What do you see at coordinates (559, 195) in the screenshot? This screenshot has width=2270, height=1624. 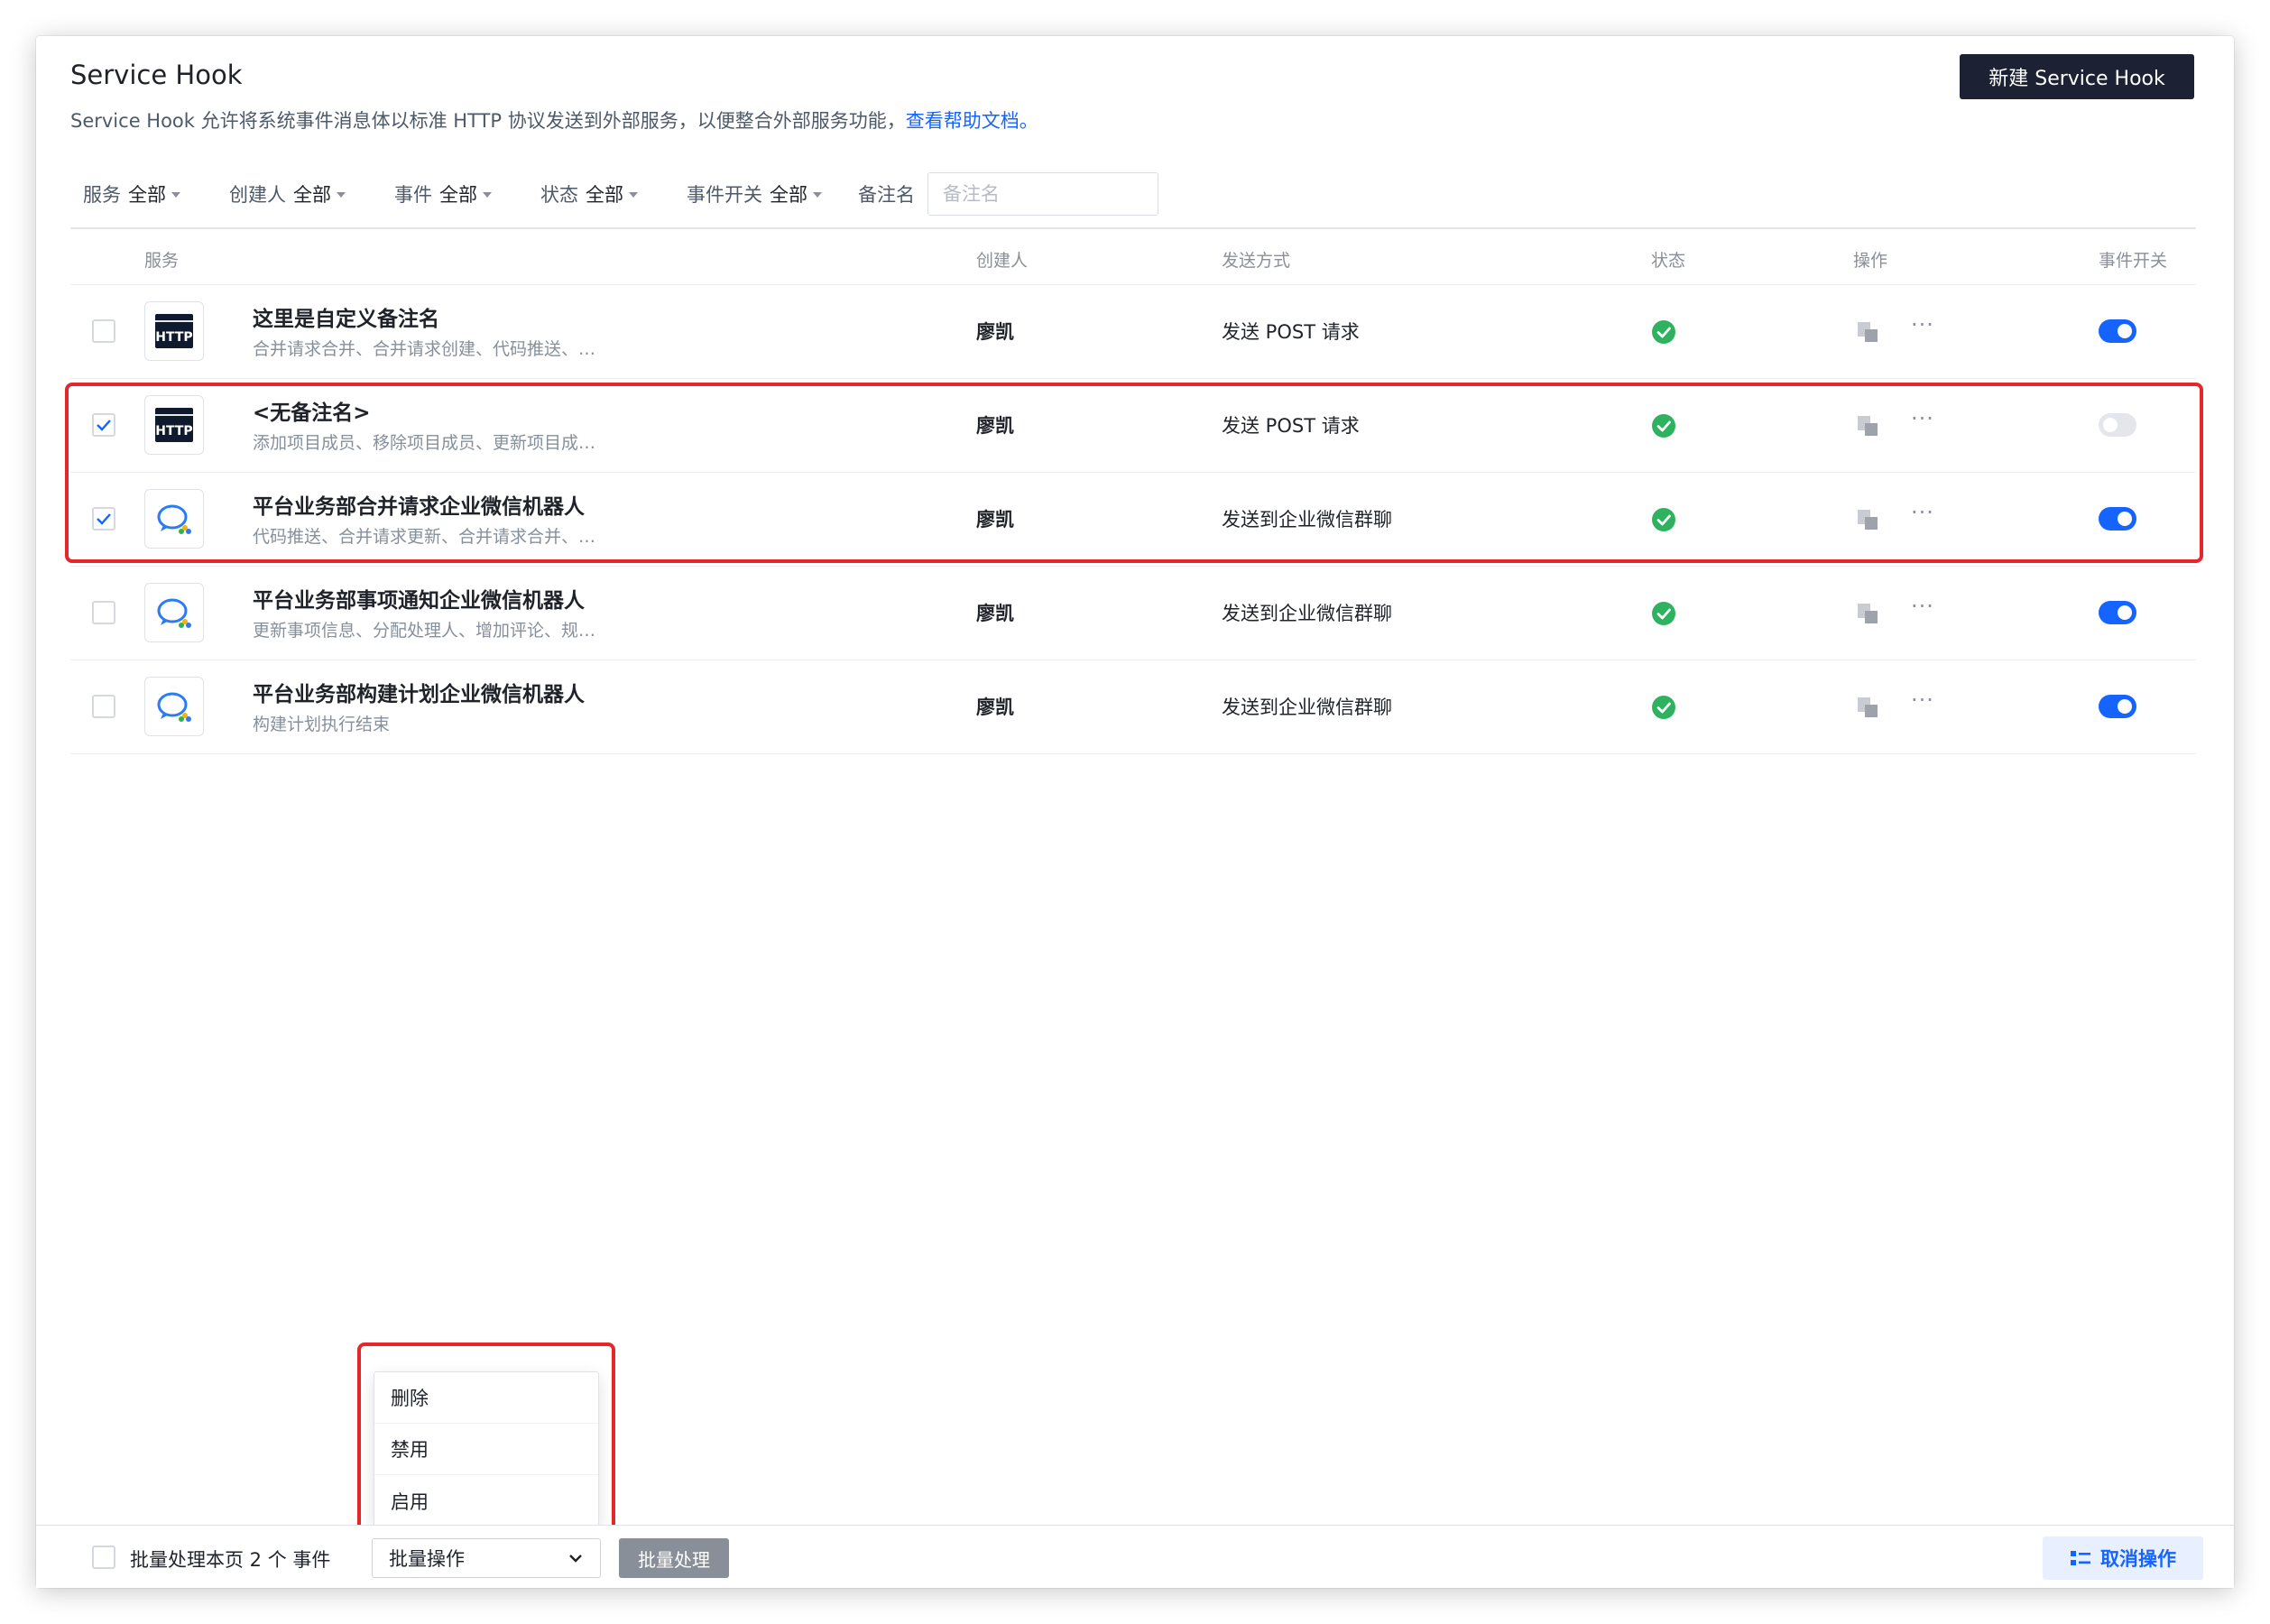 I see `filter-status-label: 状态` at bounding box center [559, 195].